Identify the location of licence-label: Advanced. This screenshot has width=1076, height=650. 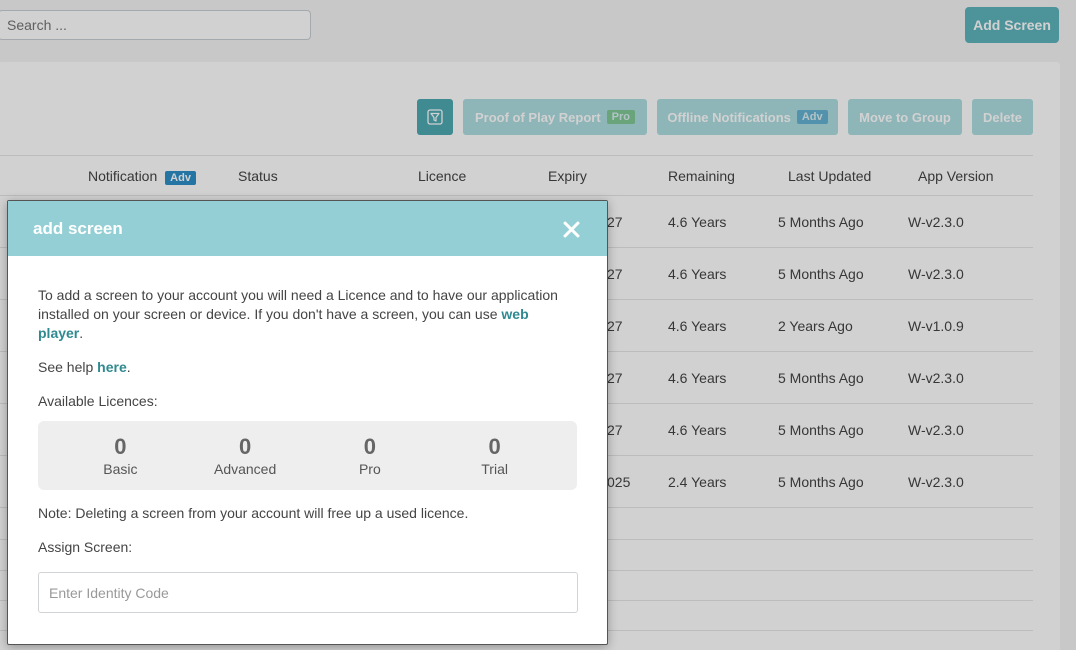
(245, 468).